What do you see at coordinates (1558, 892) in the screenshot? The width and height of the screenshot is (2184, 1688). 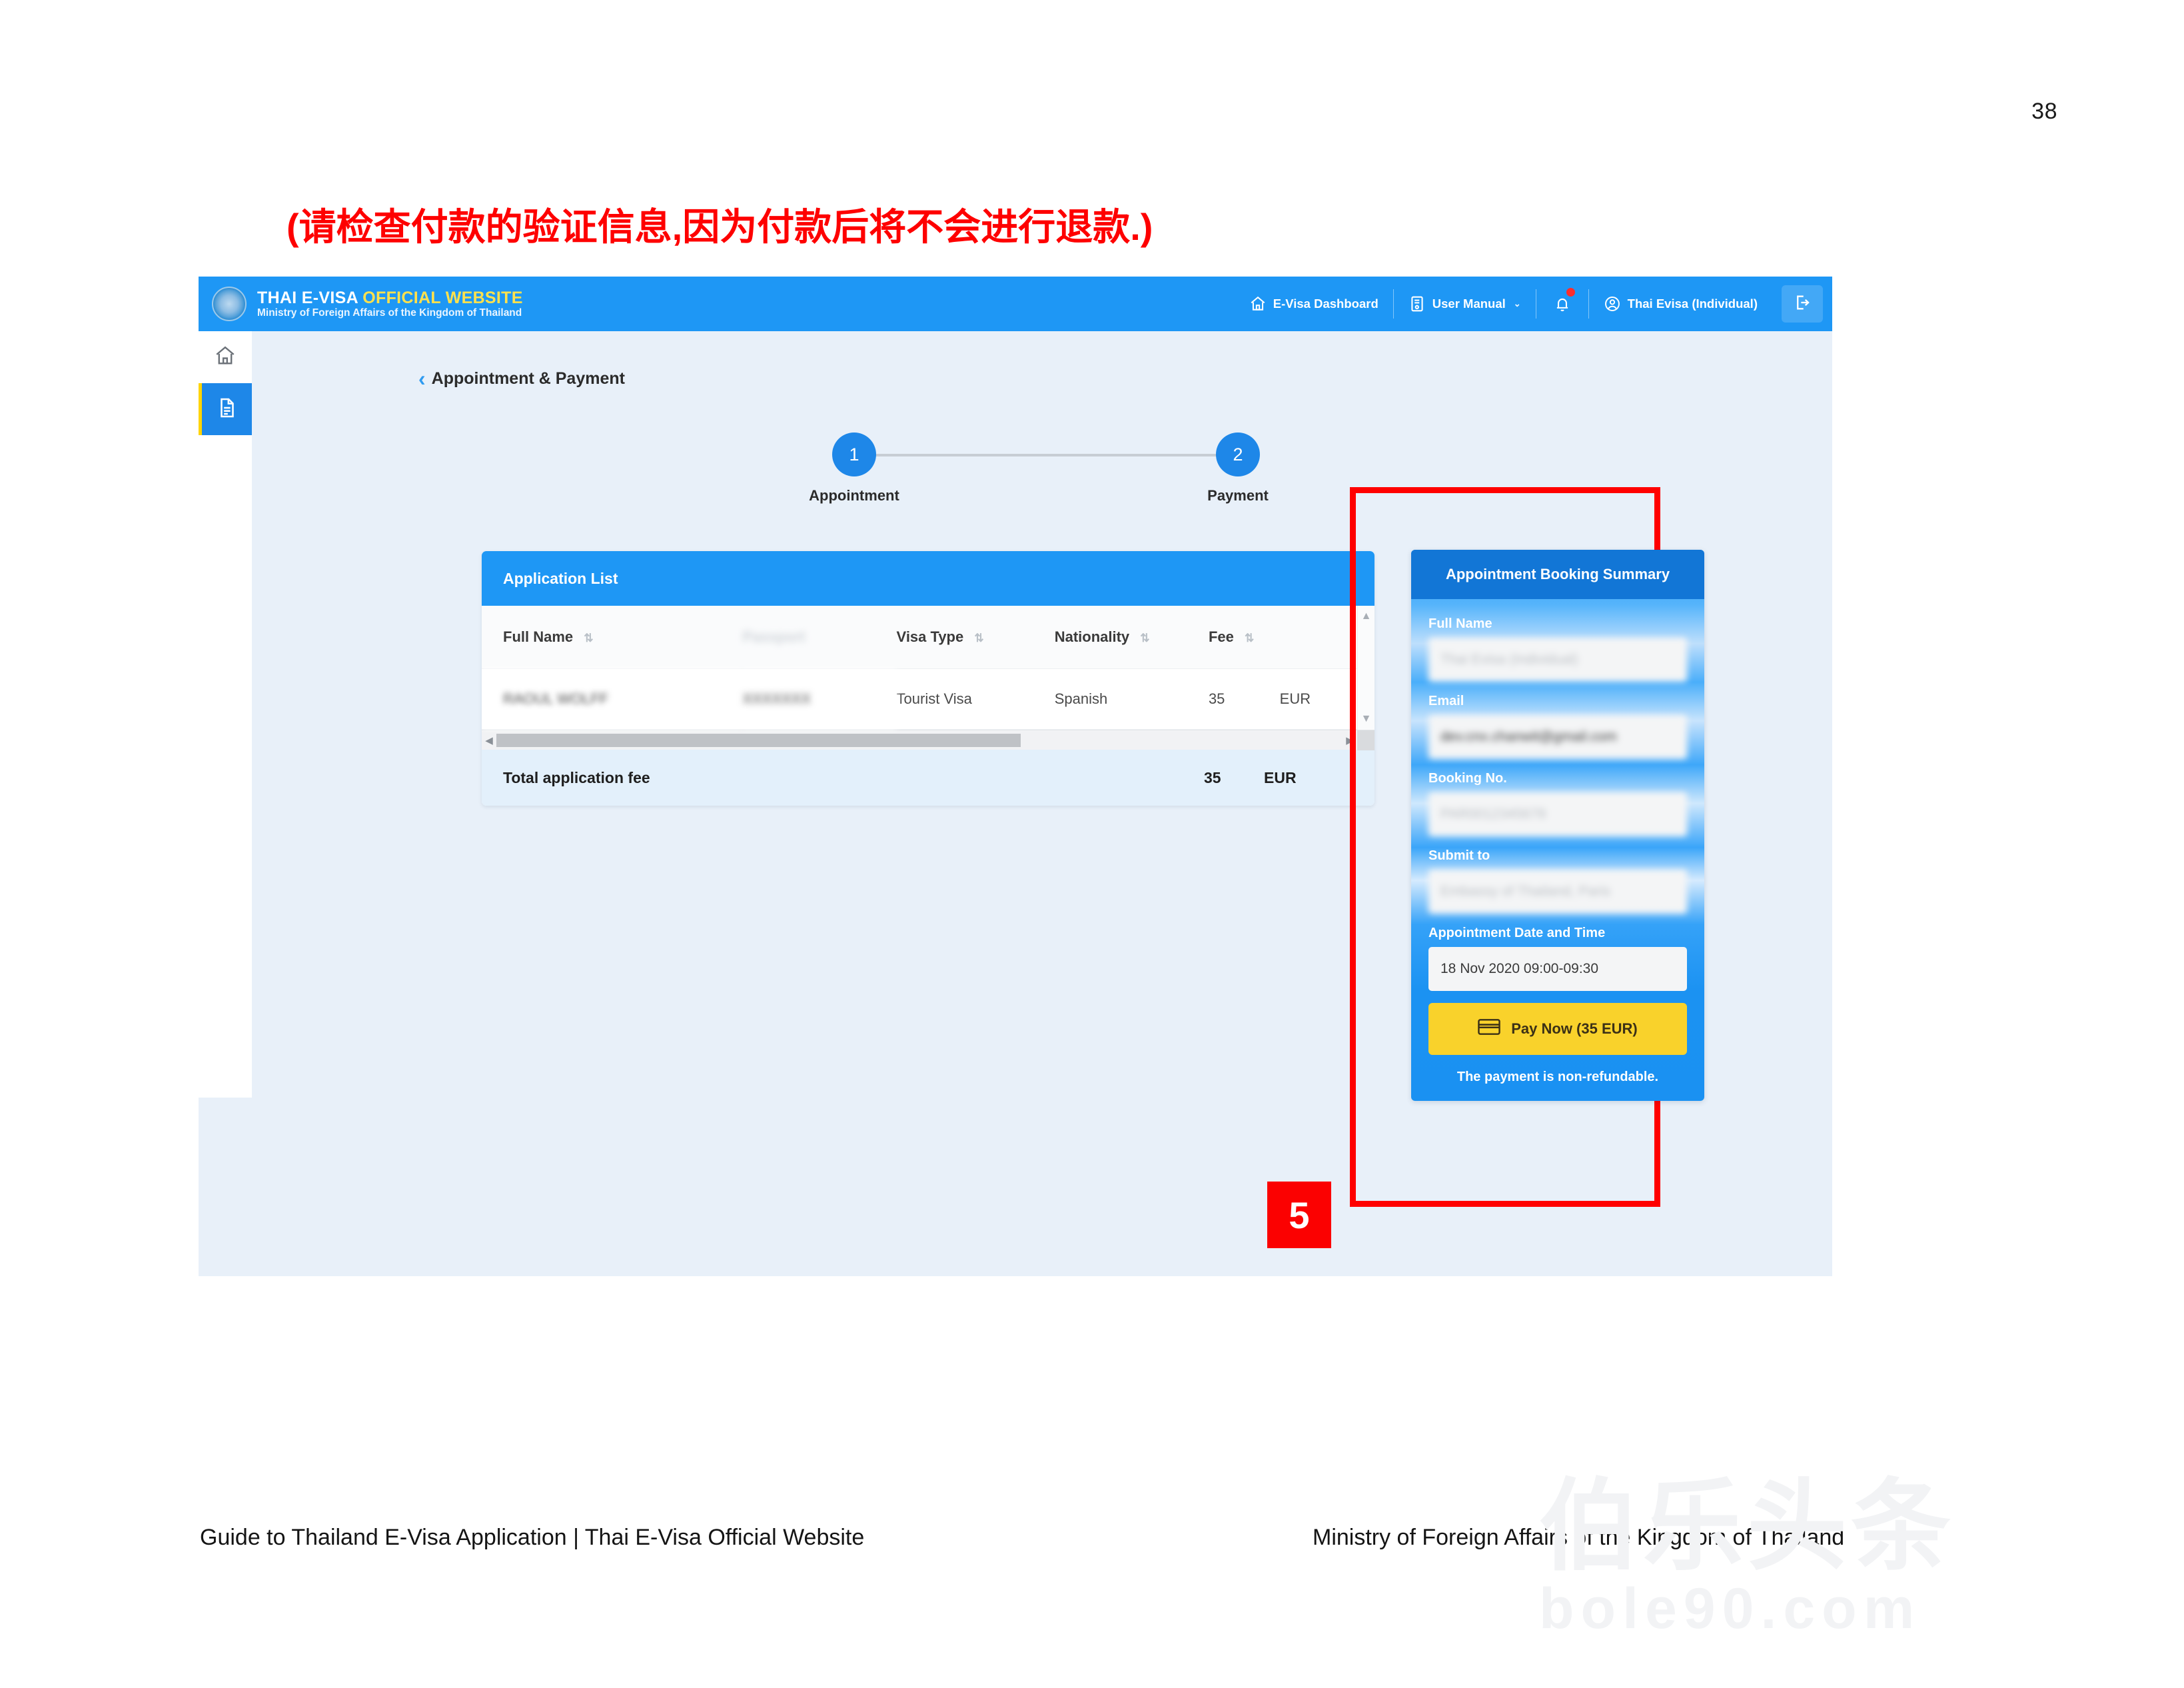 I see `value-submit-to: Embassy of Thailand, Paris` at bounding box center [1558, 892].